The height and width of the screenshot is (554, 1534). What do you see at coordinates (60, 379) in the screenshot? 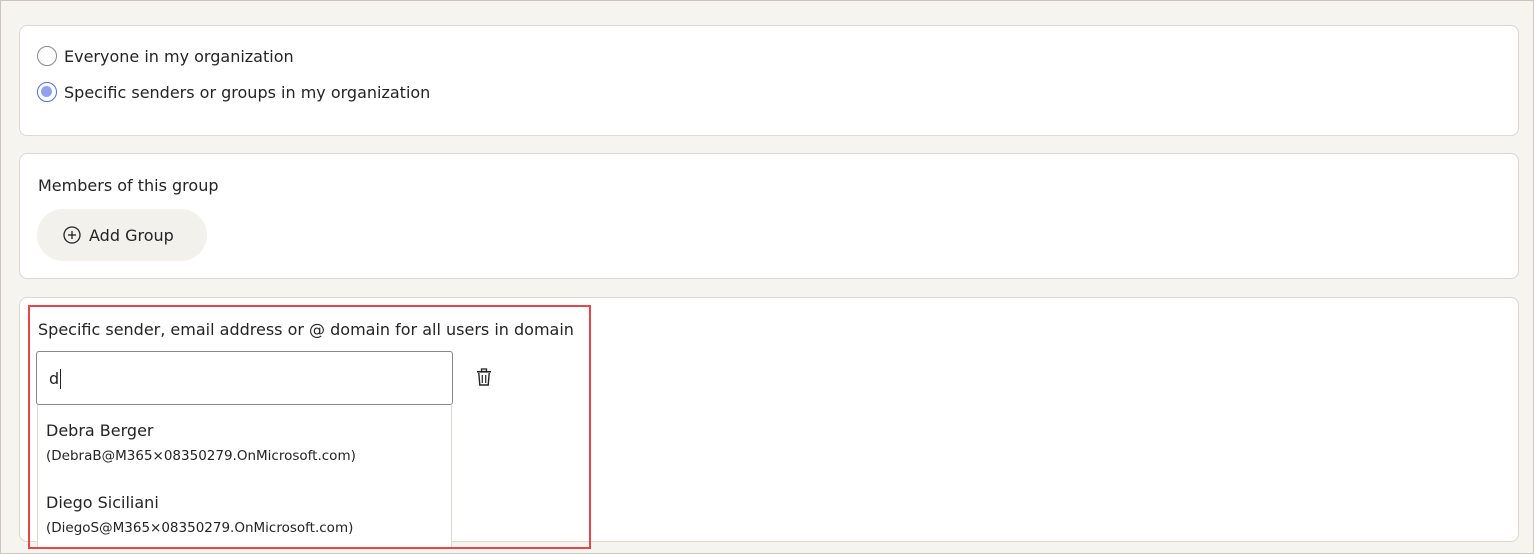
I see `text-caret` at bounding box center [60, 379].